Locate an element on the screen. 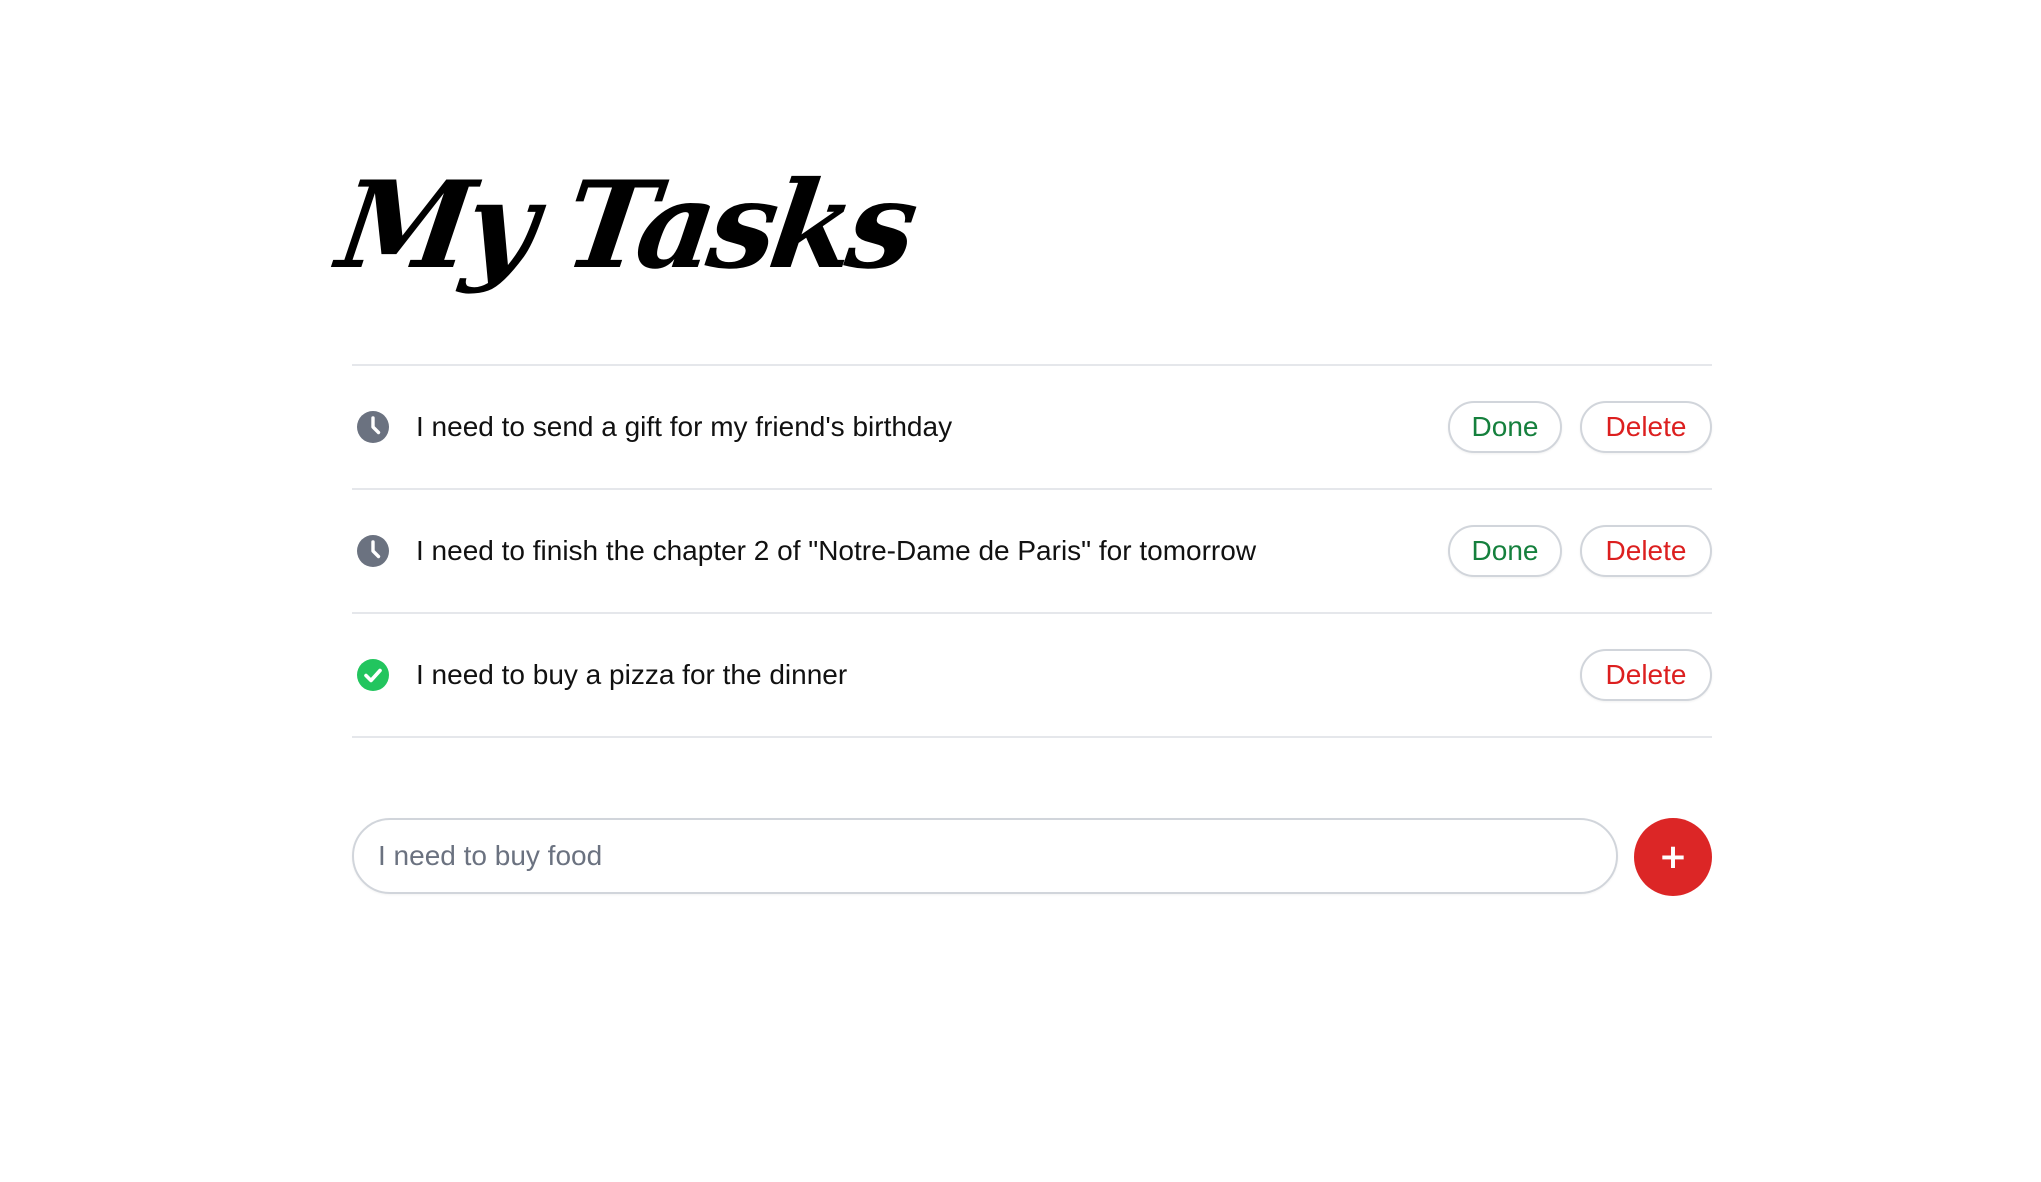 The width and height of the screenshot is (2041, 1182). task-text: I need to buy a pizza for the dinner is located at coordinates (632, 674).